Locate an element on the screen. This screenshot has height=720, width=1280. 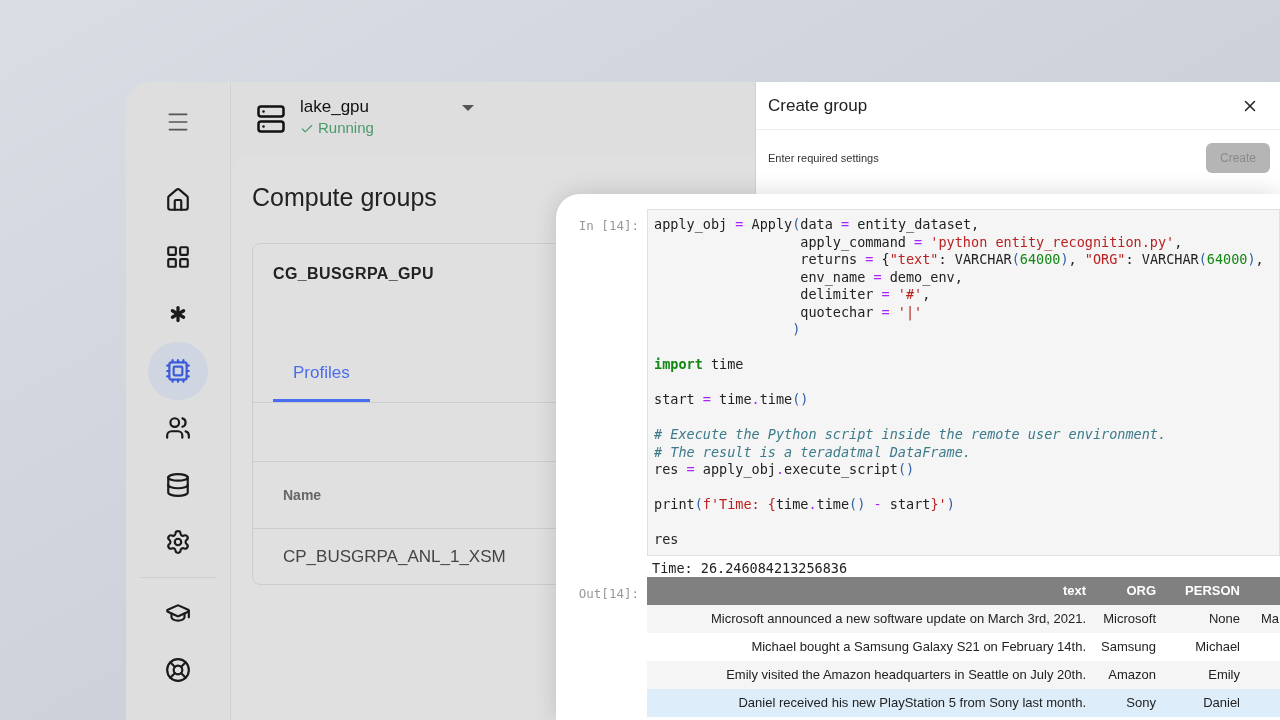
column-header: ORG is located at coordinates (1141, 590).